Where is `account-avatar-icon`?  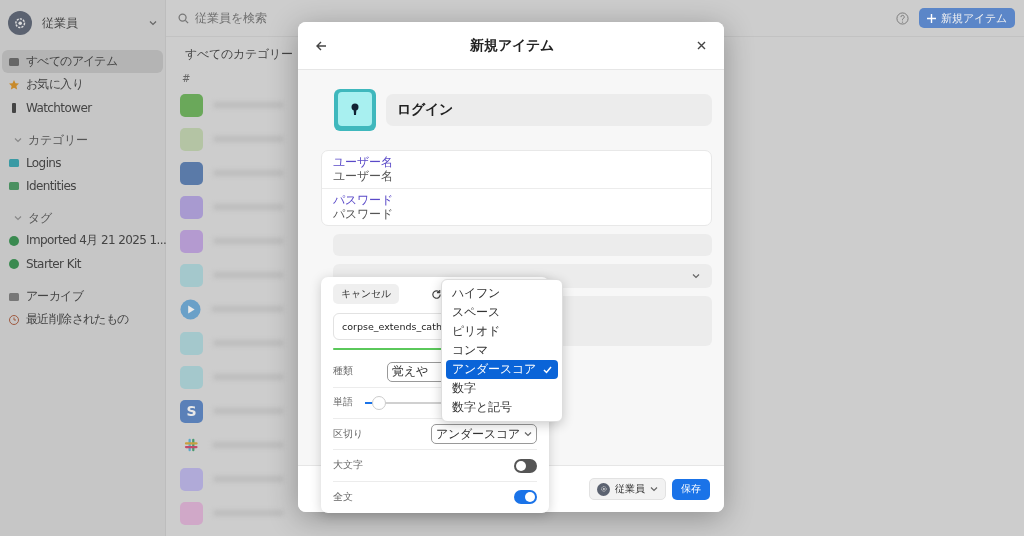 account-avatar-icon is located at coordinates (20, 23).